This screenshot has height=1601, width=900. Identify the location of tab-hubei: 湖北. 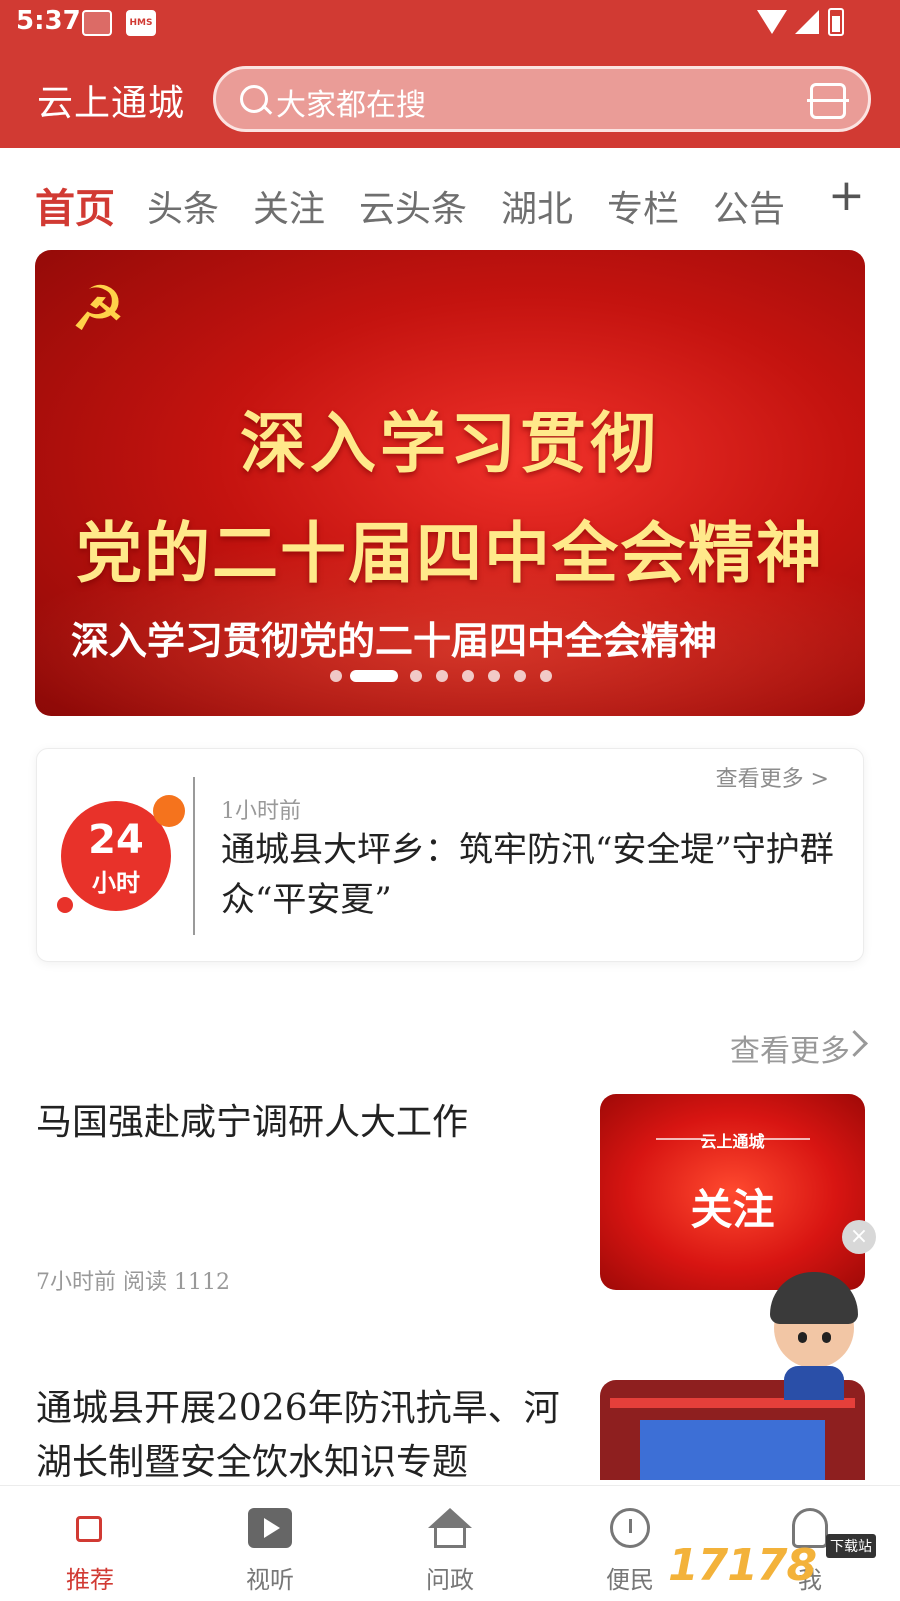
(537, 206).